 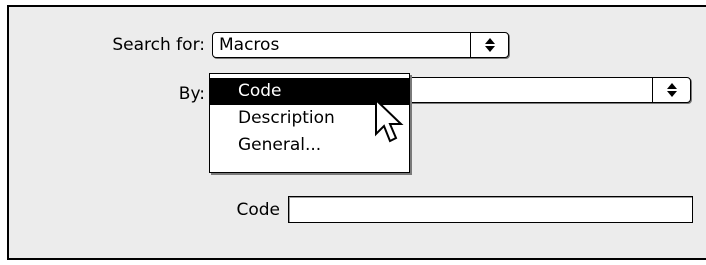 I want to click on by-label: By:, so click(x=191, y=94).